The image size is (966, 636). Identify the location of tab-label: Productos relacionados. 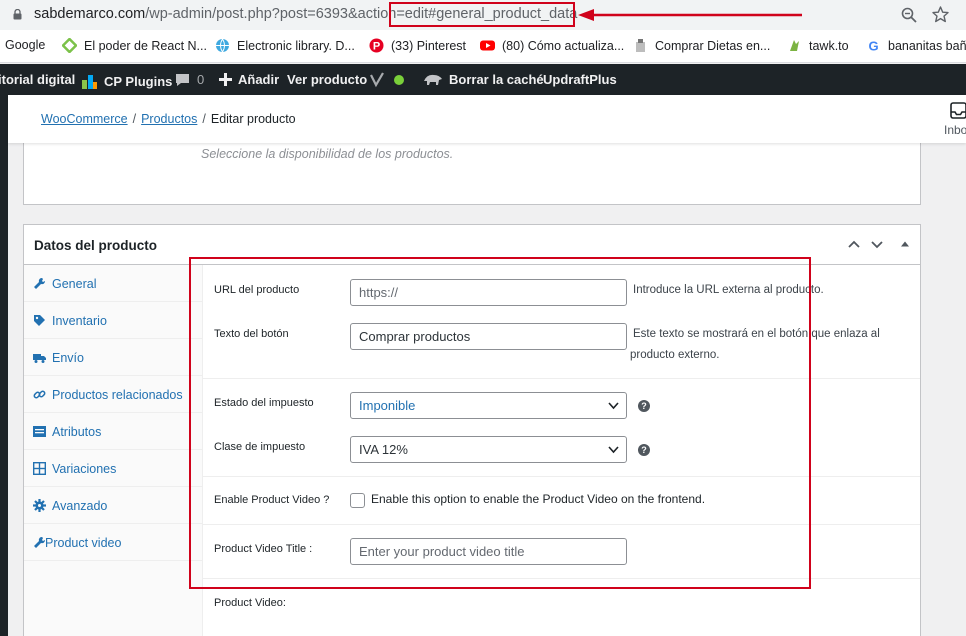
(117, 395).